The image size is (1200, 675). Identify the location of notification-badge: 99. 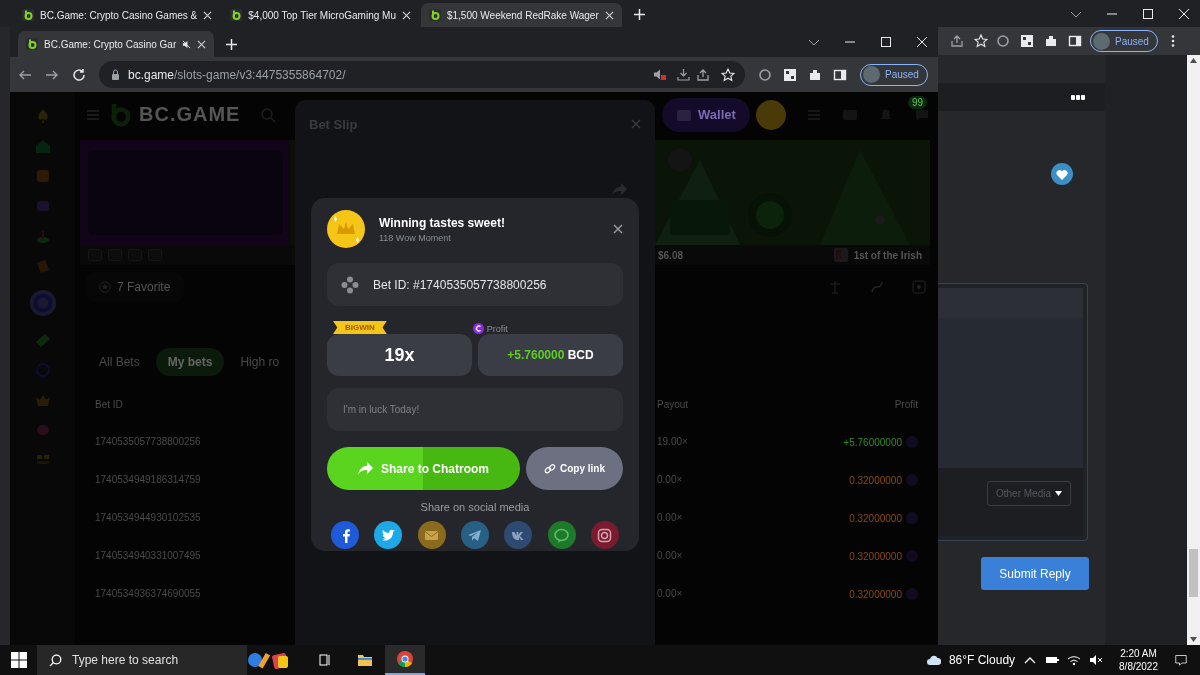
(918, 102).